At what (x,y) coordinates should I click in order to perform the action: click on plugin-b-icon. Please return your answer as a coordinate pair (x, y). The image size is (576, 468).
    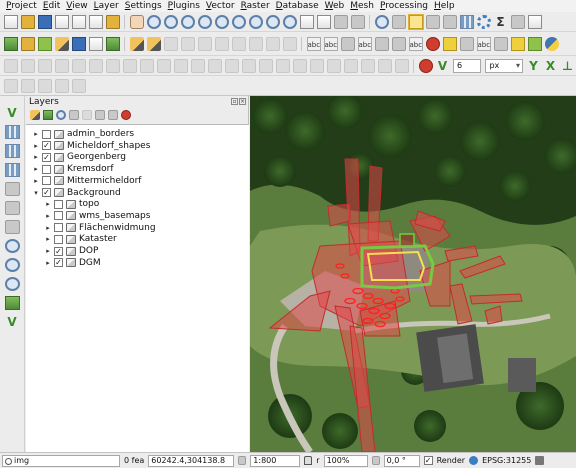
    Looking at the image, I should click on (466, 43).